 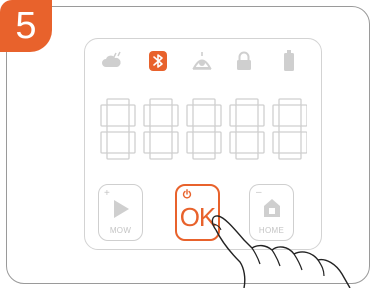 I want to click on bluetooth-icon, so click(x=158, y=61).